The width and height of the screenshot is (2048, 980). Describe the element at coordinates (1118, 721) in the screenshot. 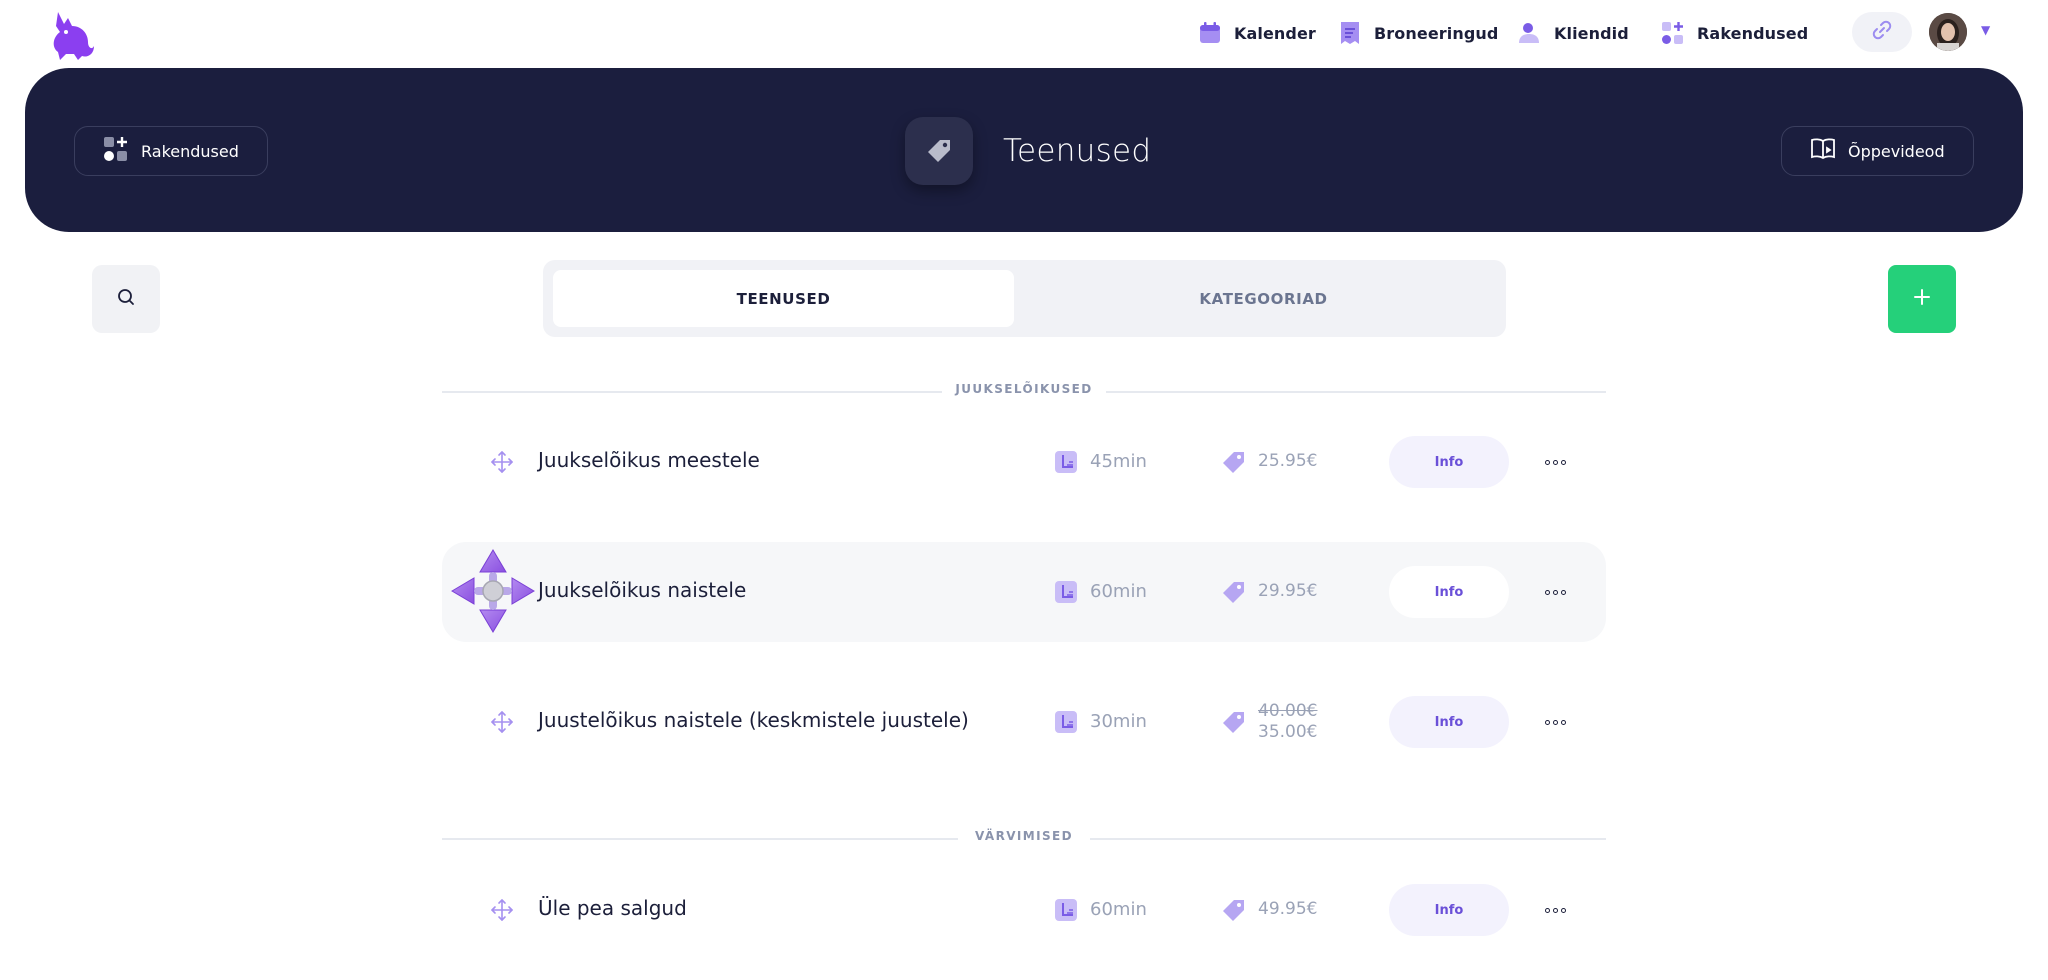

I see `service-duration: 30min` at that location.